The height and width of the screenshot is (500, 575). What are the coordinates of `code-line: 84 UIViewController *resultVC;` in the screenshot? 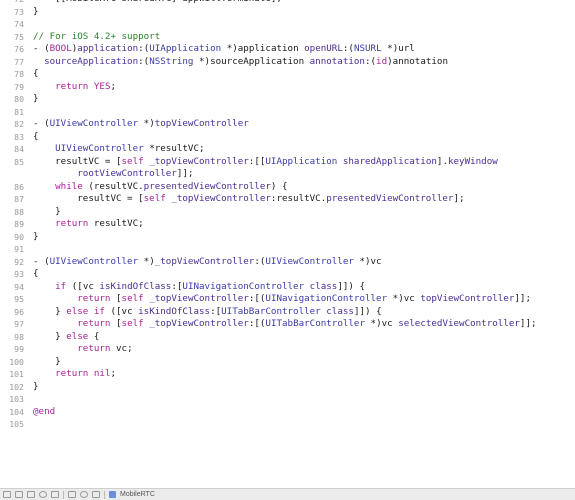 It's located at (287, 149).